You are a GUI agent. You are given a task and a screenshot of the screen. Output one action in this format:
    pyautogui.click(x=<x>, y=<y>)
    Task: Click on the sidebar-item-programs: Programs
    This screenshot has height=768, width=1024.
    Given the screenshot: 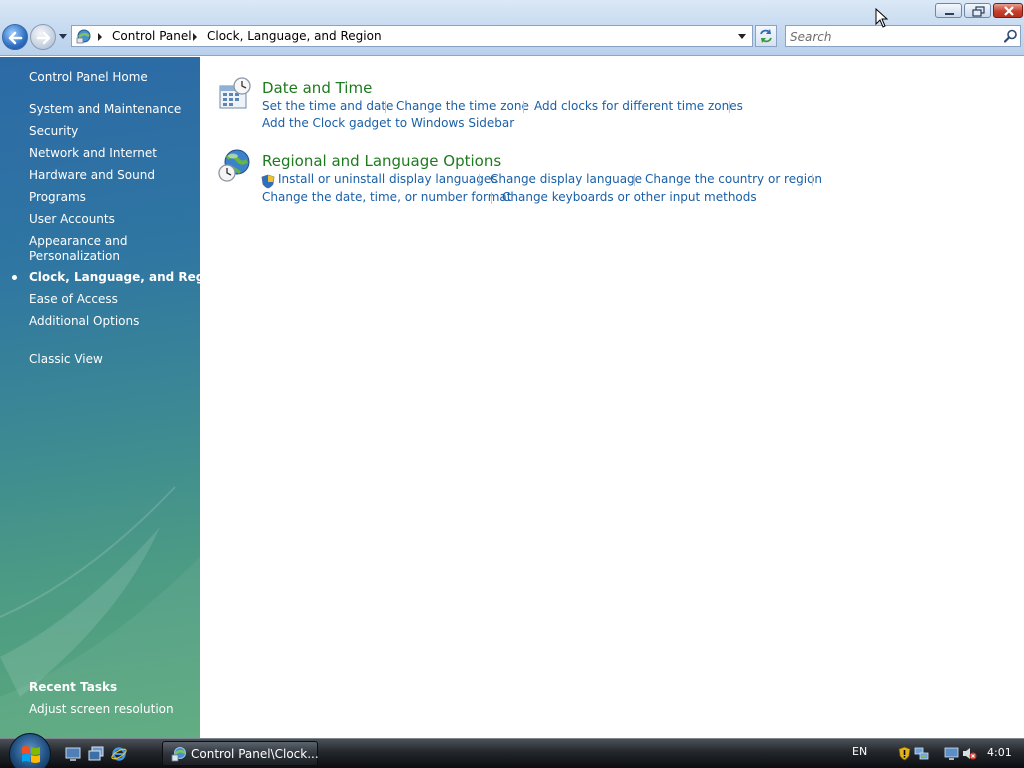 What is the action you would take?
    pyautogui.click(x=57, y=197)
    